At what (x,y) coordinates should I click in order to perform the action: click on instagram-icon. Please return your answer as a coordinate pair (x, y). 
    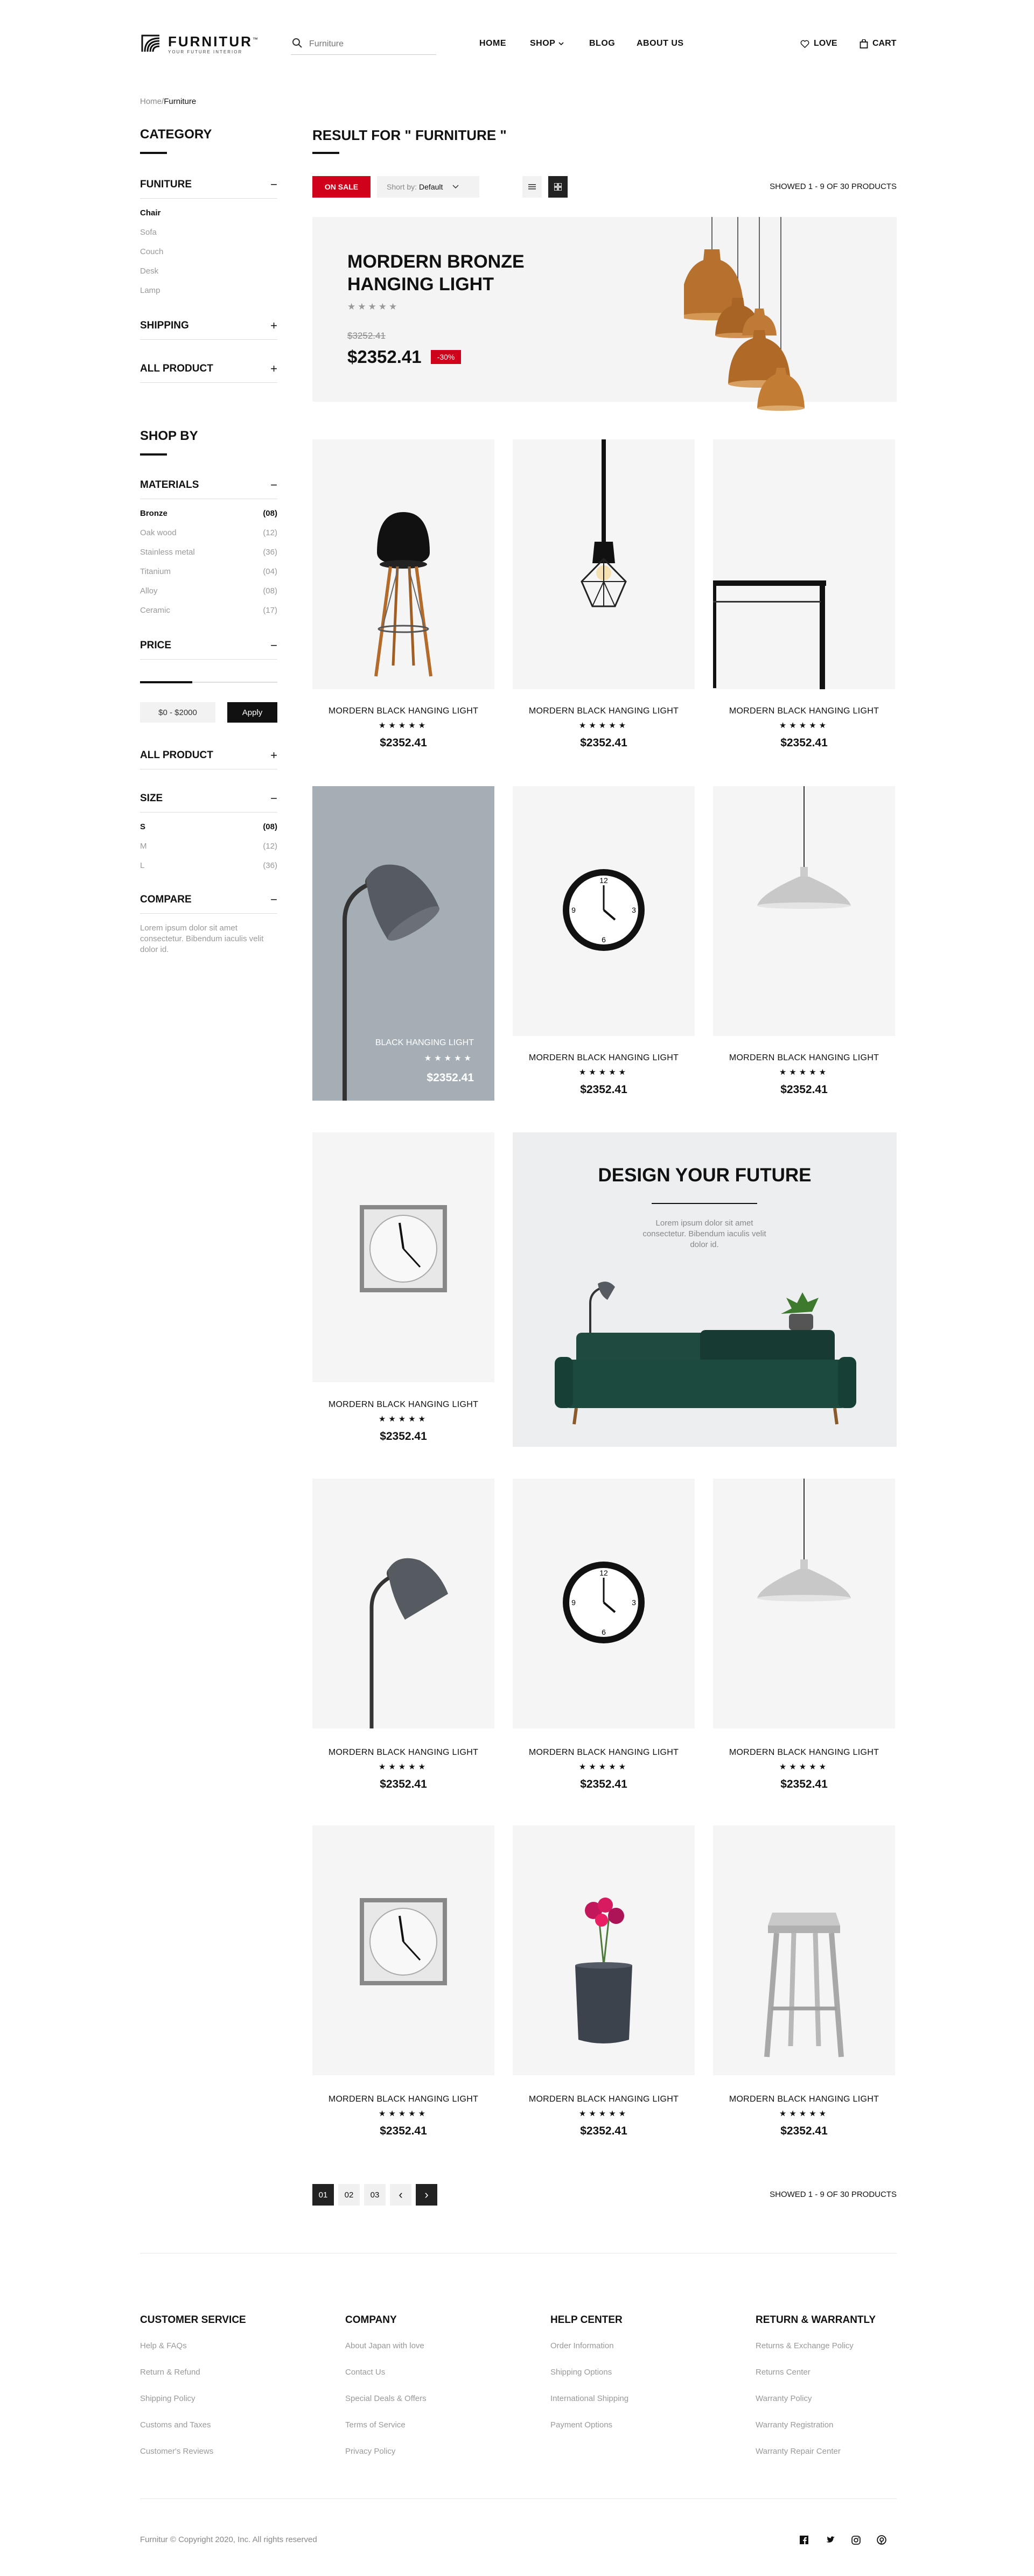
    Looking at the image, I should click on (856, 2540).